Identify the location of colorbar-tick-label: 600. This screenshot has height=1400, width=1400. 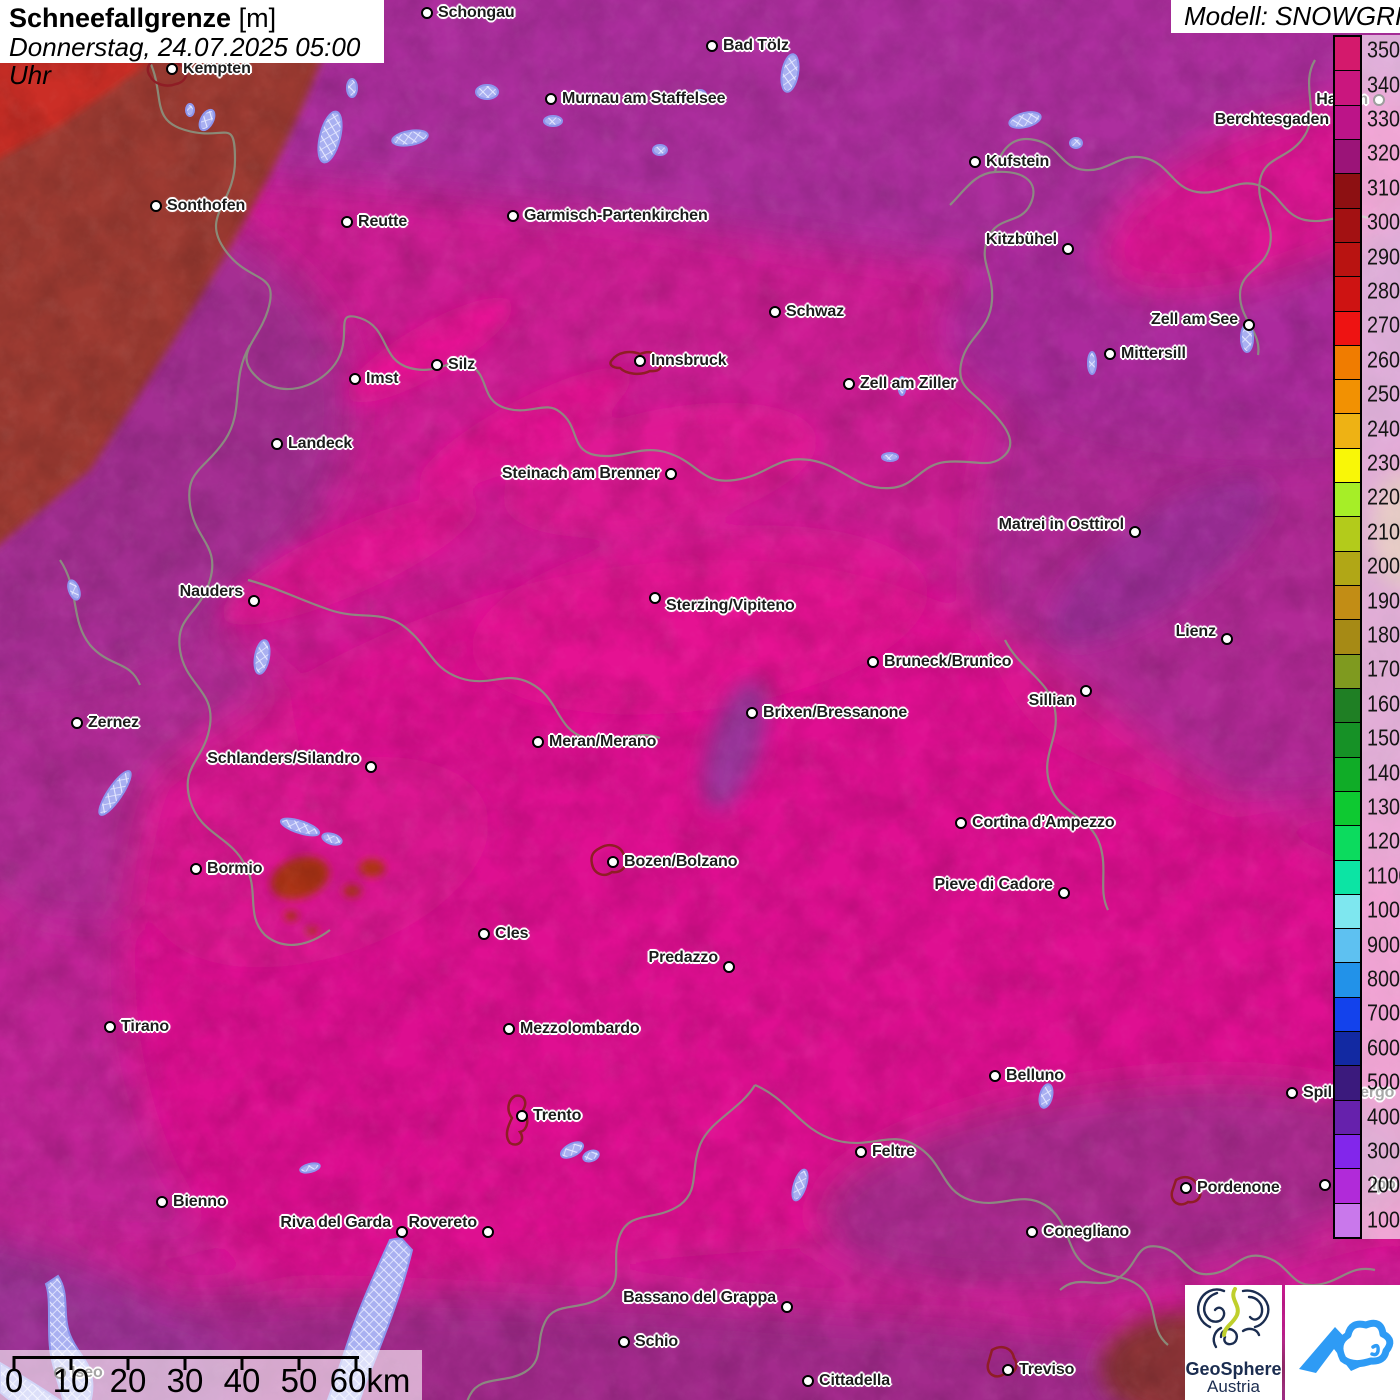
(1383, 1047).